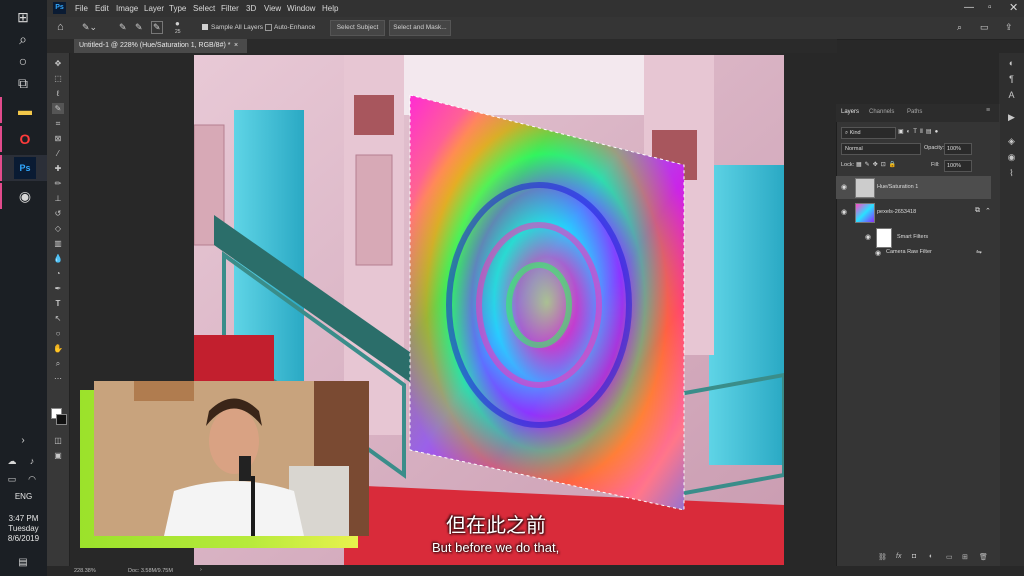 Image resolution: width=1024 pixels, height=576 pixels. I want to click on status-arrow-icon: ›, so click(201, 570).